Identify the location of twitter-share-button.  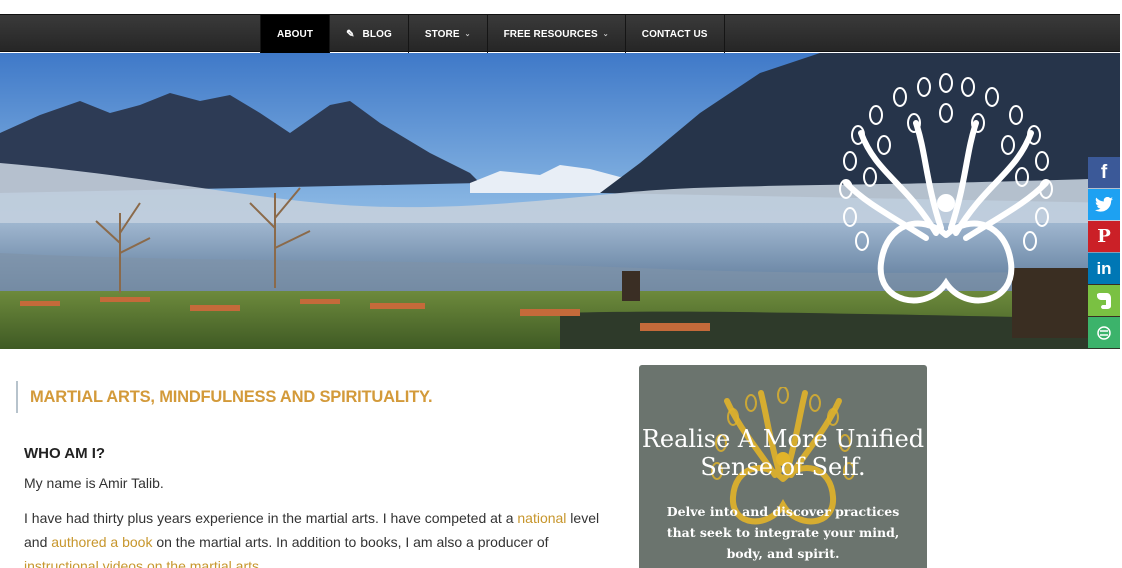
(1104, 204).